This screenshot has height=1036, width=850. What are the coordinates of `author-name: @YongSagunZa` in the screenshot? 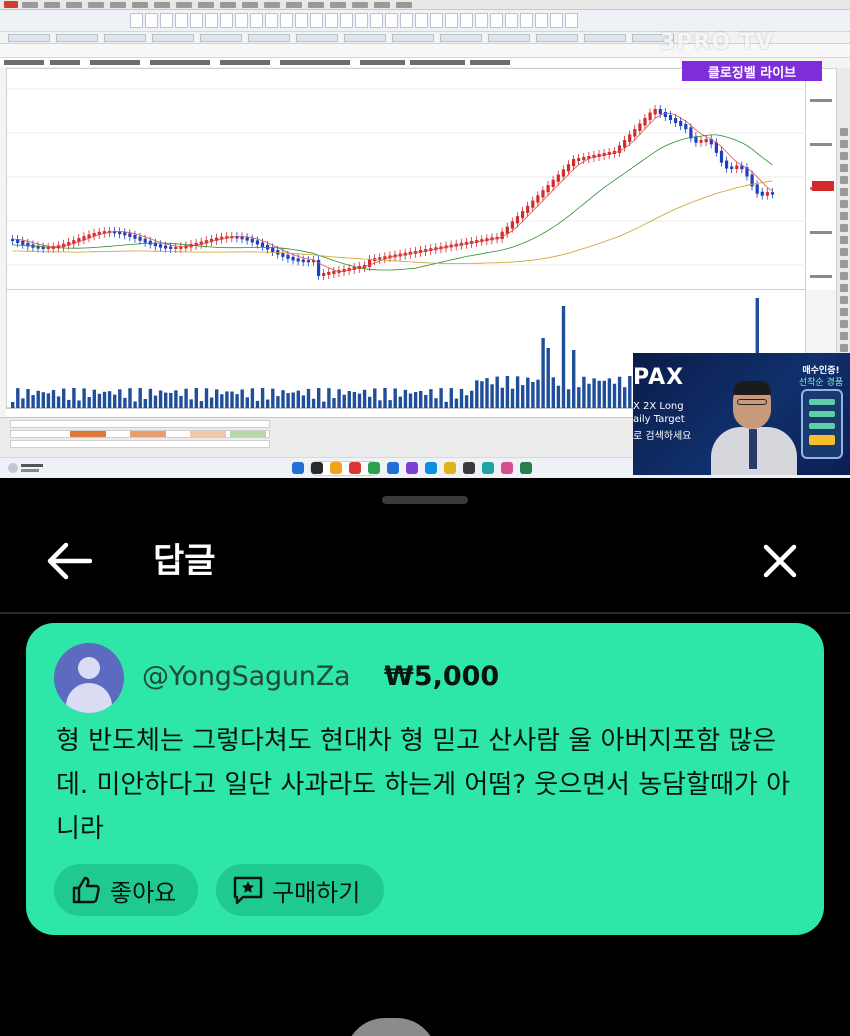 It's located at (246, 677).